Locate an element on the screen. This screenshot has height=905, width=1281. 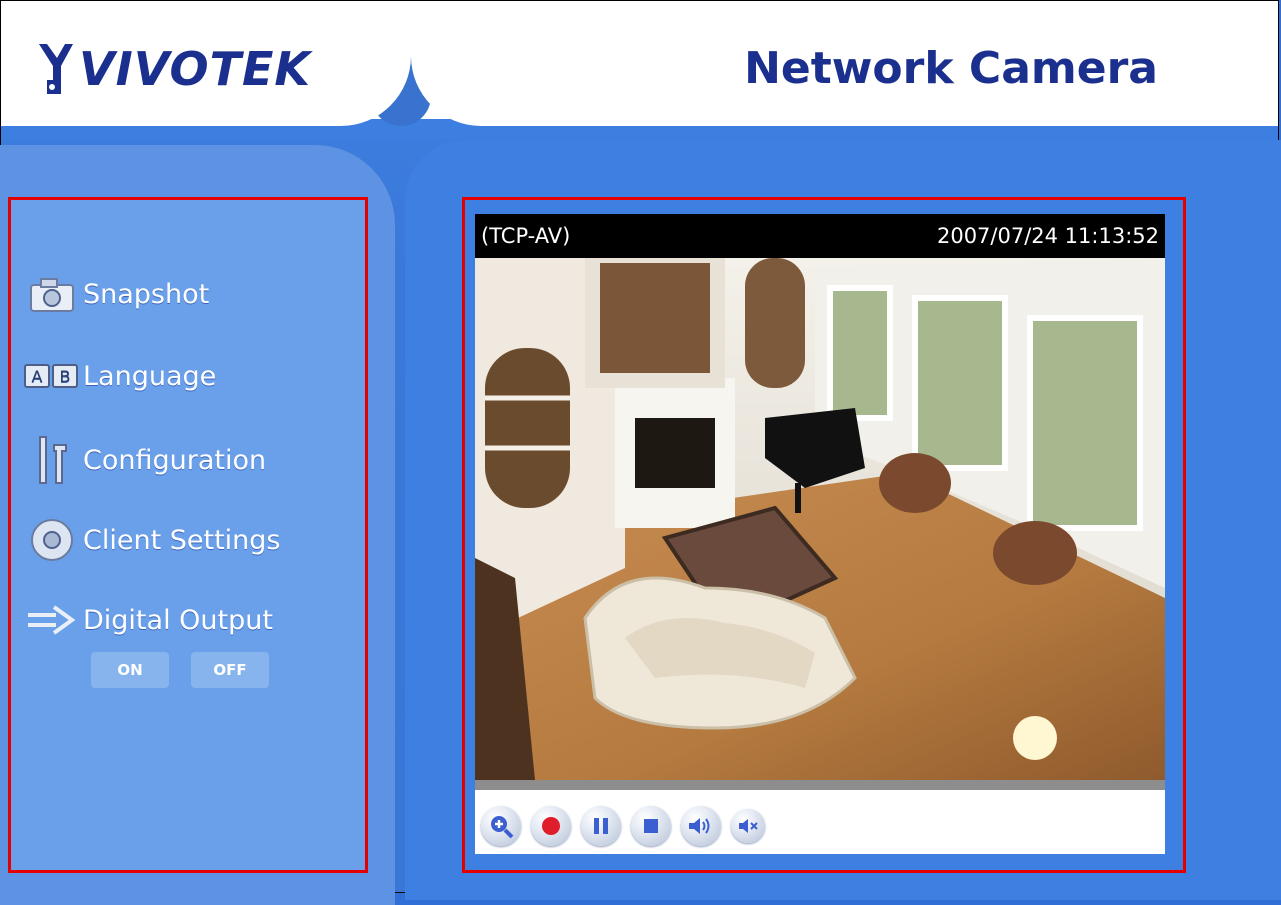
sidebar-item-client-settings: Client Settings is located at coordinates (151, 540).